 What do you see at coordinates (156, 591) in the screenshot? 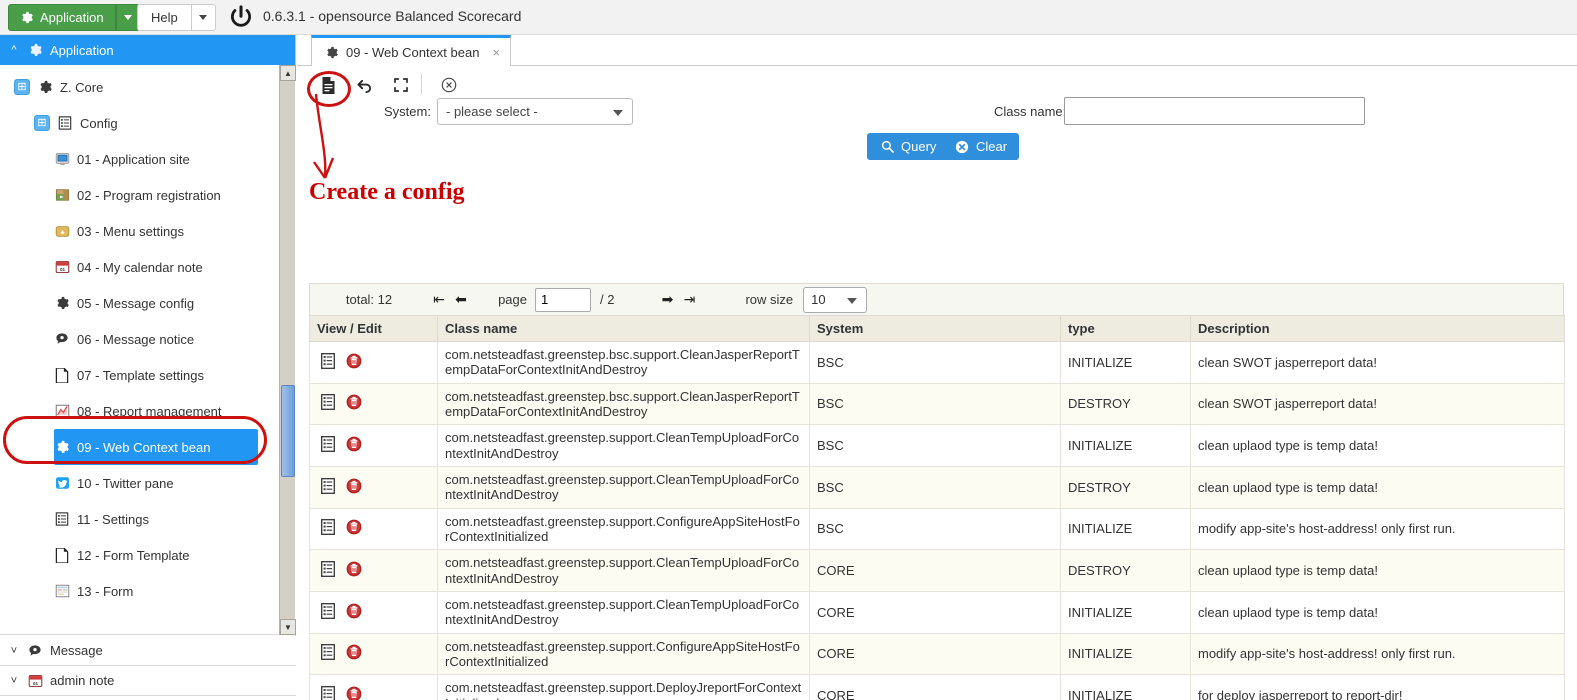
I see `sidebar-tree-item-13-form: 13 - Form` at bounding box center [156, 591].